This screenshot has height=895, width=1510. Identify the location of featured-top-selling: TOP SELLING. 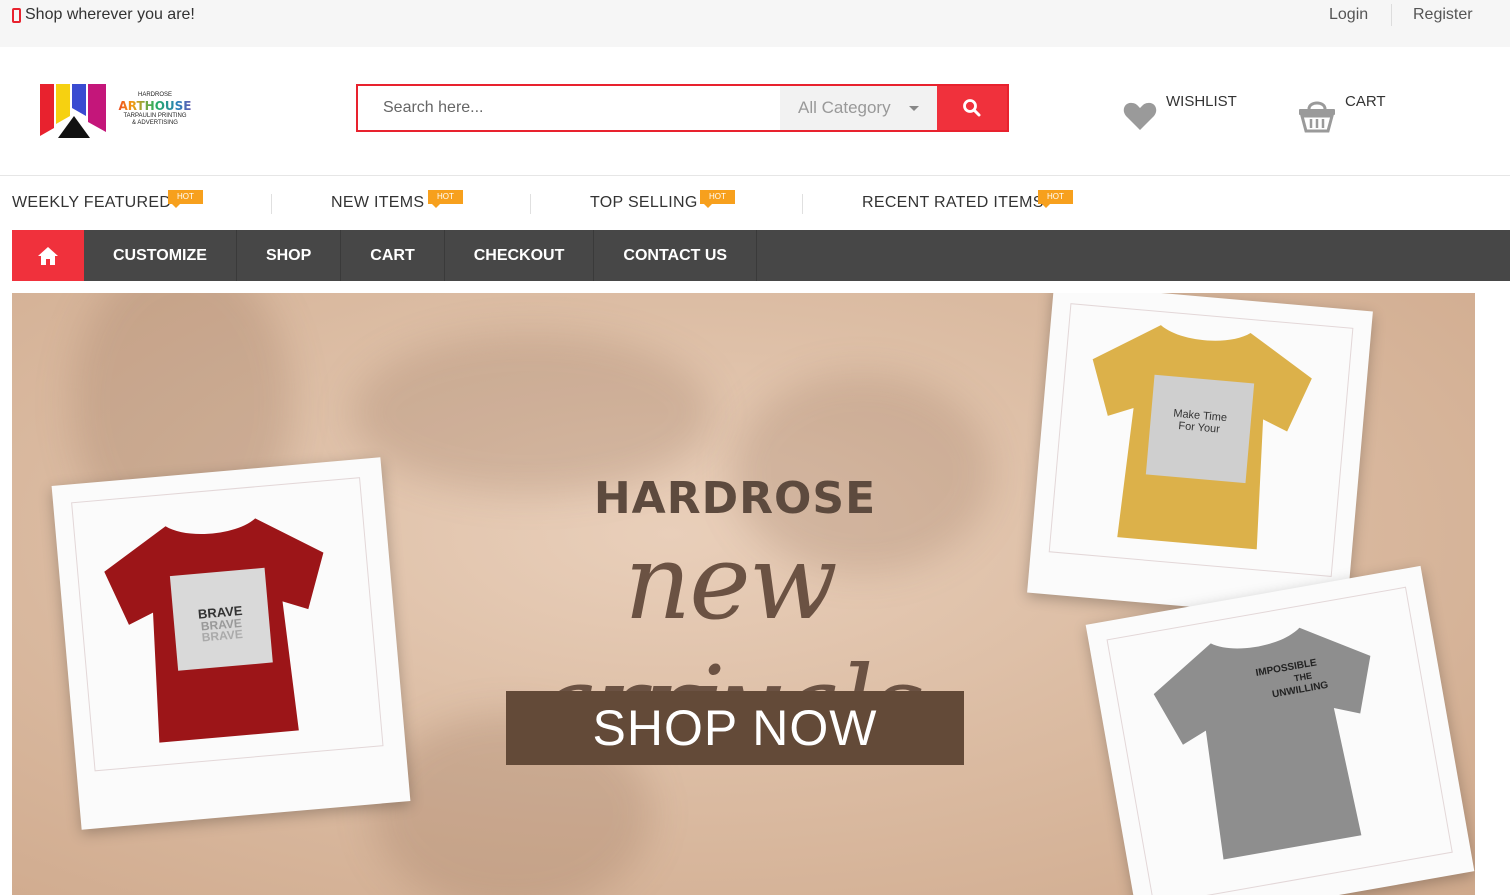
(644, 203).